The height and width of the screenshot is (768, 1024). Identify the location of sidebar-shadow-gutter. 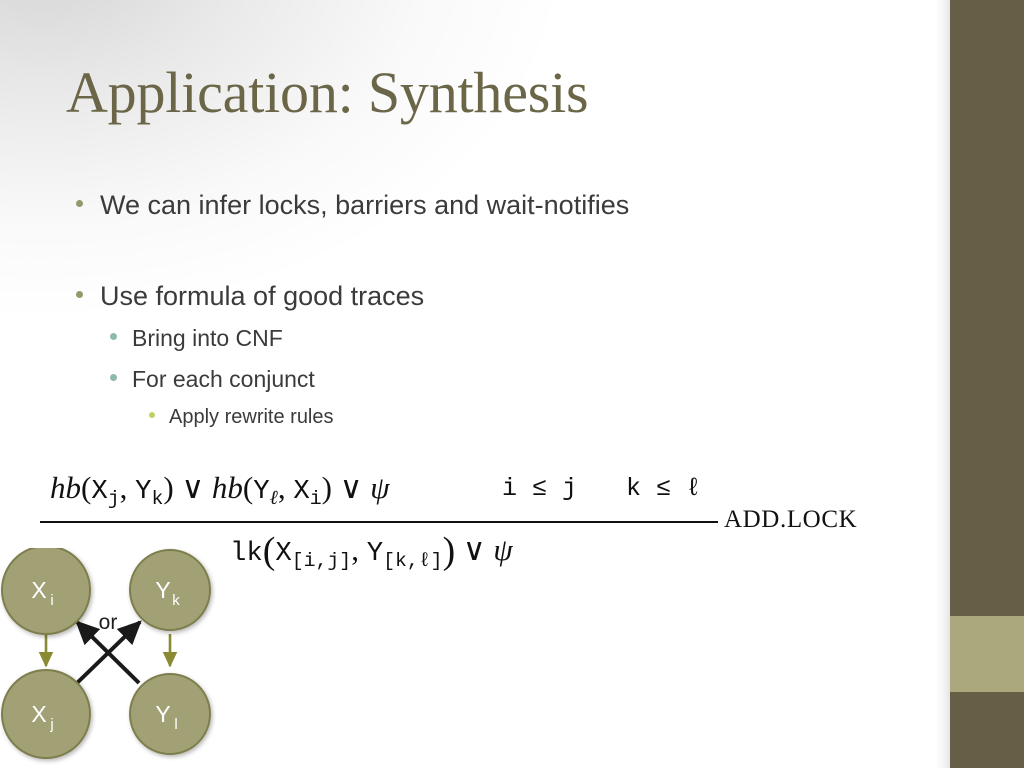
(942, 384).